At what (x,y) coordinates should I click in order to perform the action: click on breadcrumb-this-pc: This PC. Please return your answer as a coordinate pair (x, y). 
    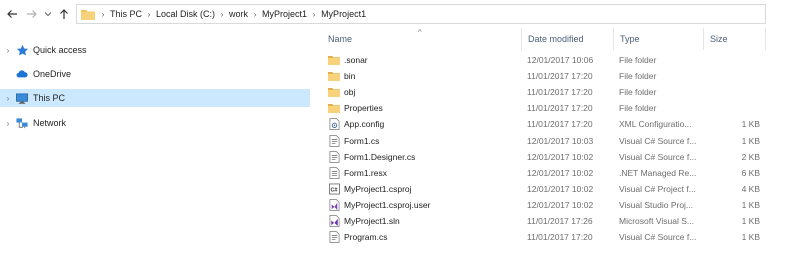
    Looking at the image, I should click on (126, 14).